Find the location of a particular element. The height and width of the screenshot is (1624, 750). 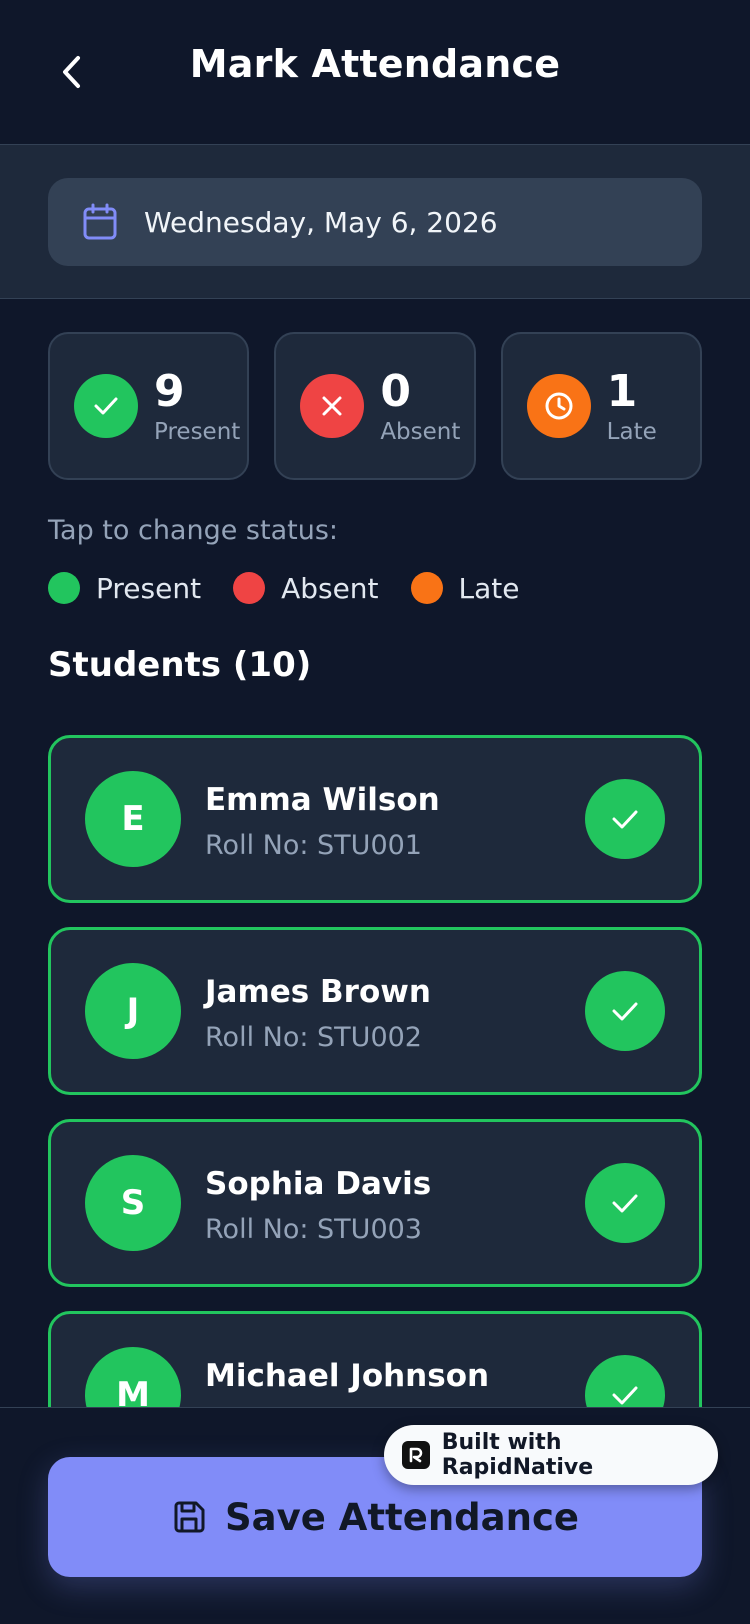

status-legend: Present Absent Late is located at coordinates (300, 588).